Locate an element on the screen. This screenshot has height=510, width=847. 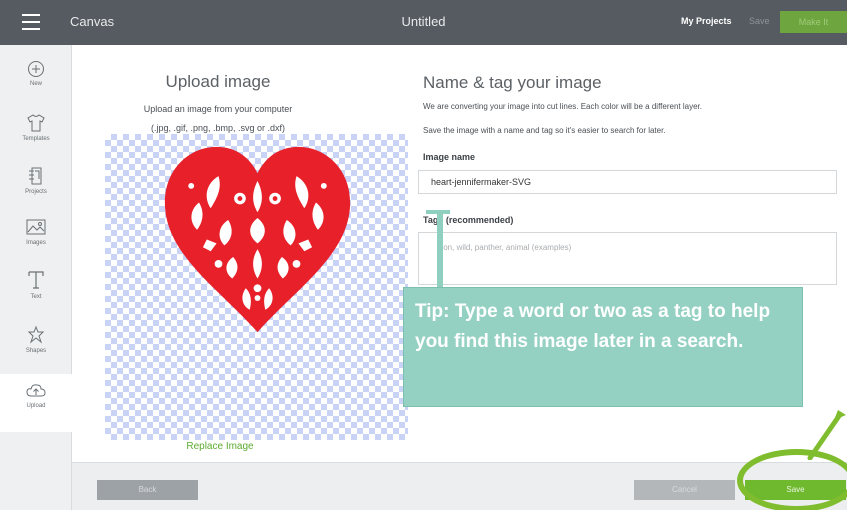
plus-circle-icon is located at coordinates (36, 69).